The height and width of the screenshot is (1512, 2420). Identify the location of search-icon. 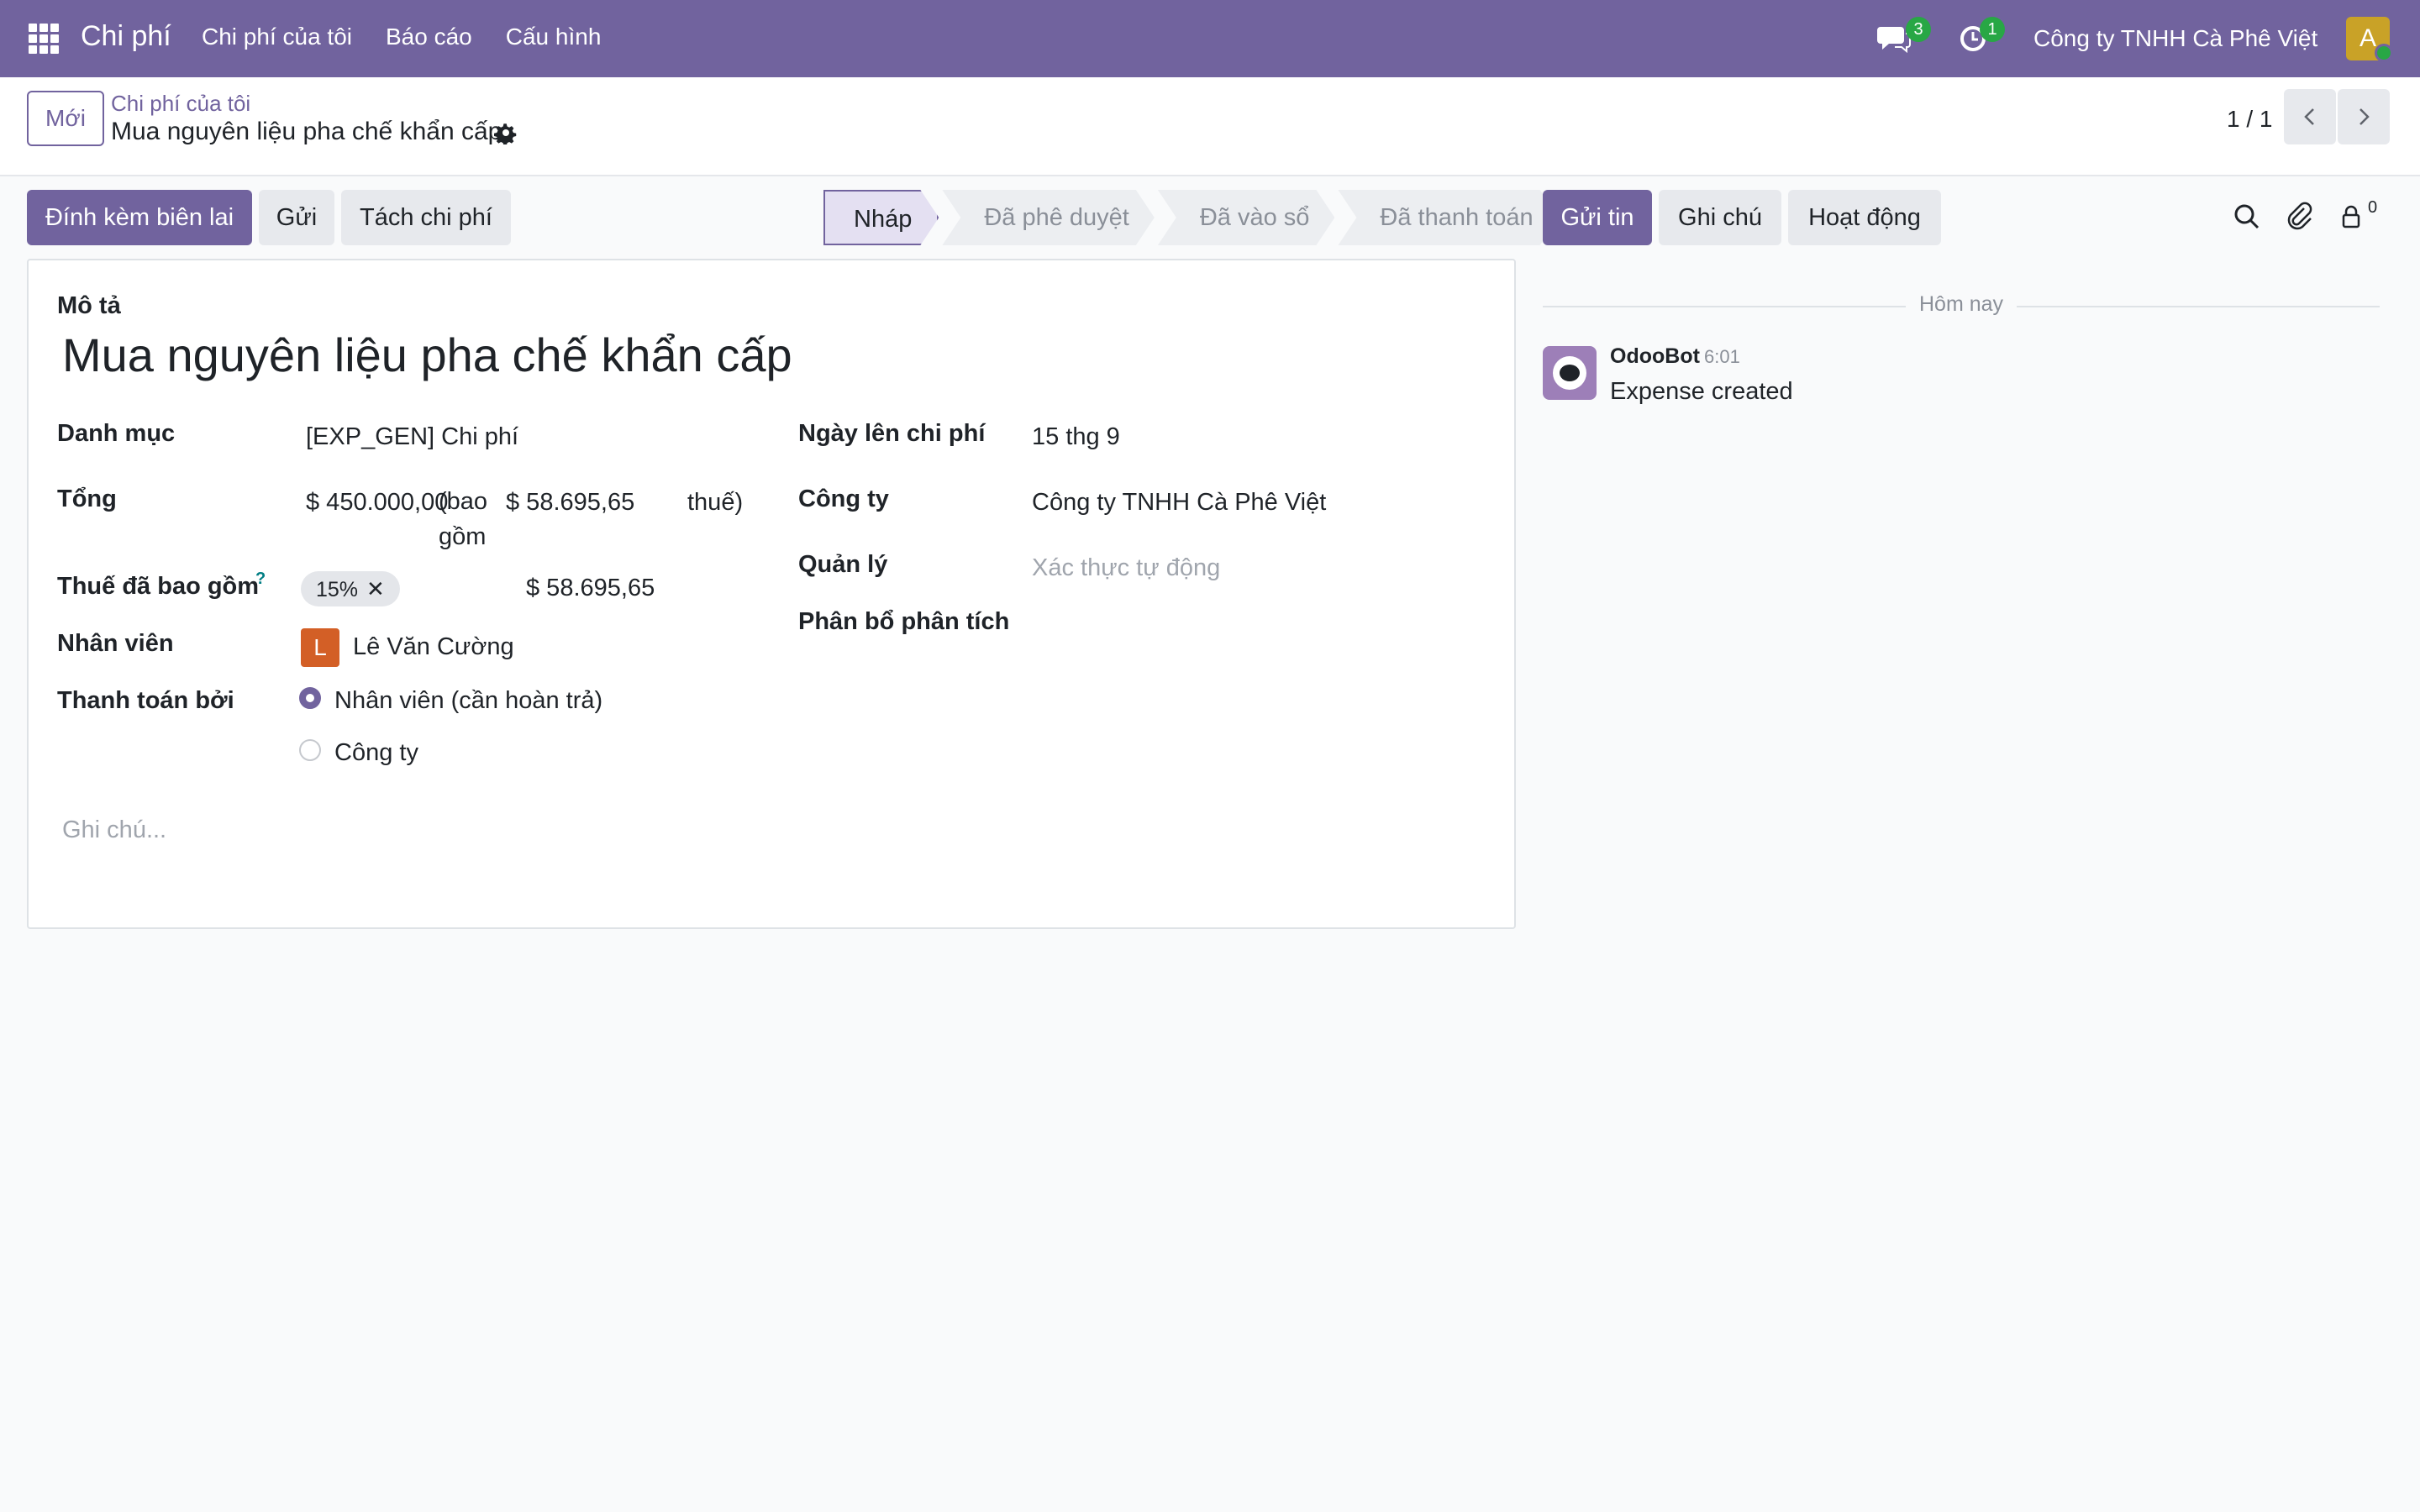
(2247, 217).